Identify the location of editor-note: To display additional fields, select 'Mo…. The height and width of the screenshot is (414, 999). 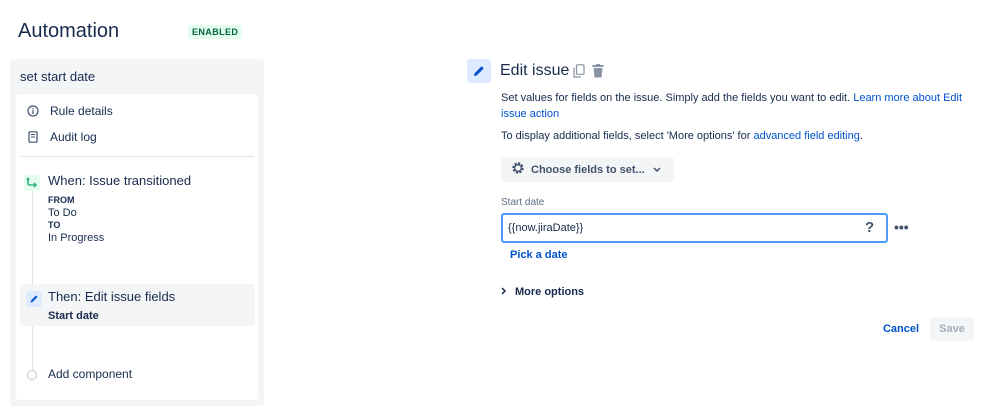
(682, 136).